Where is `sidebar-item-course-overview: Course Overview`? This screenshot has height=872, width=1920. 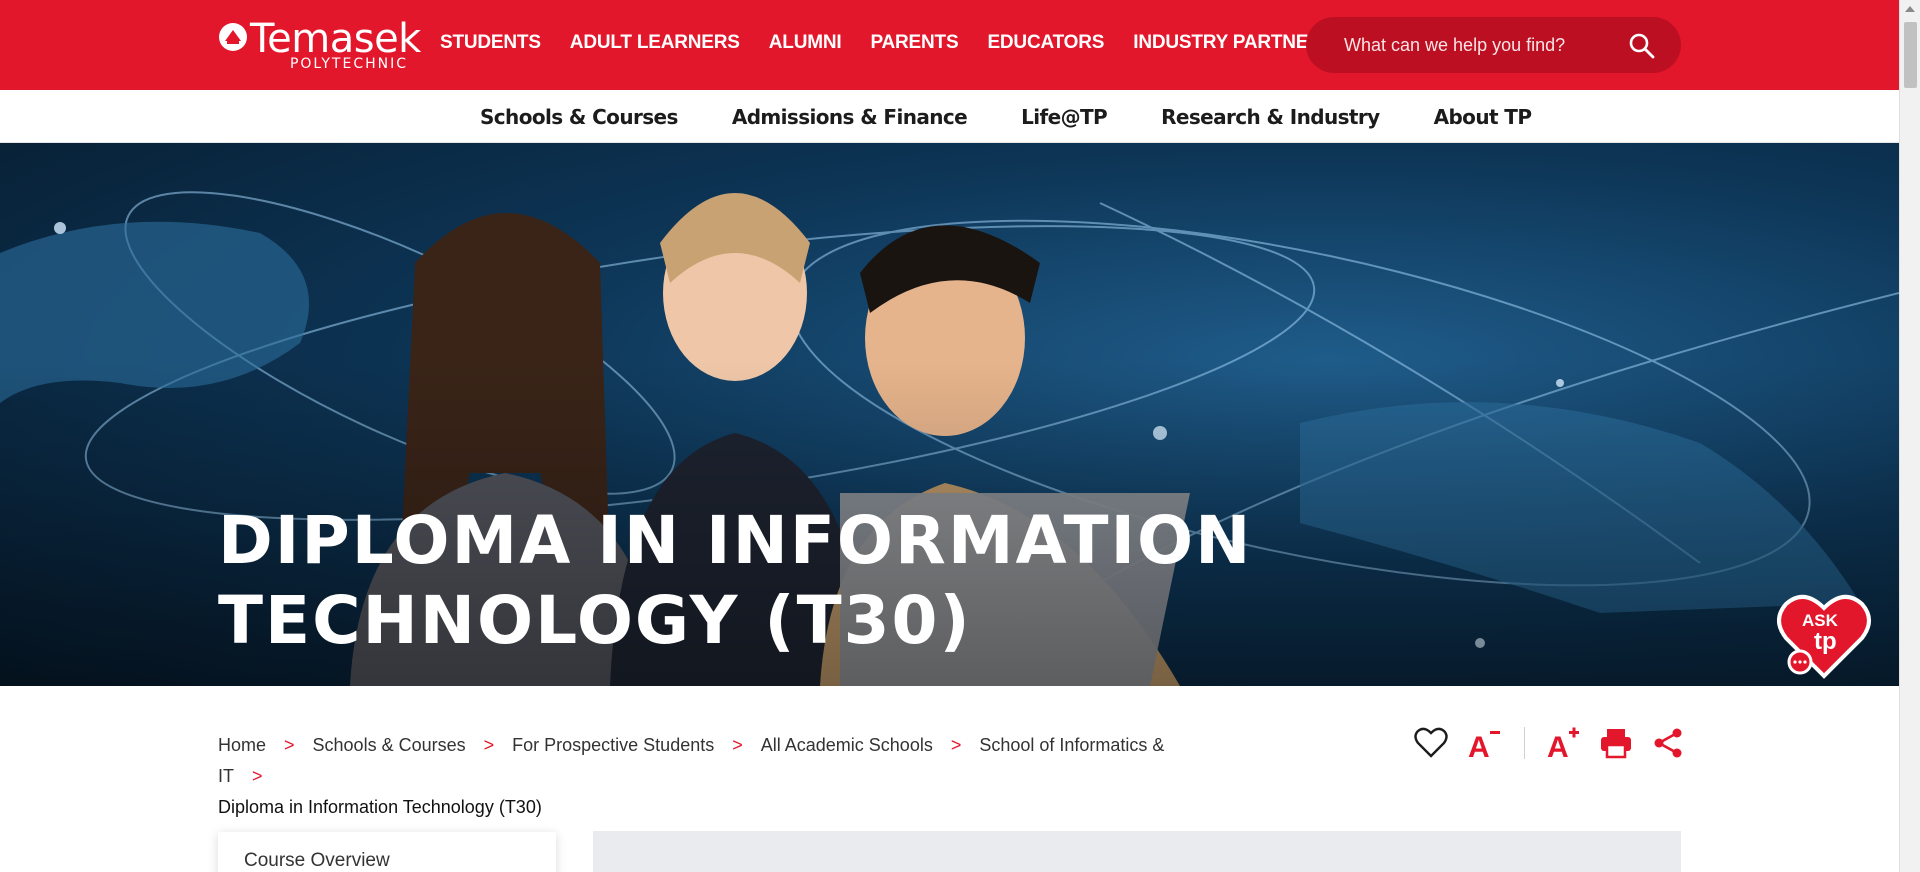
sidebar-item-course-overview: Course Overview is located at coordinates (317, 861).